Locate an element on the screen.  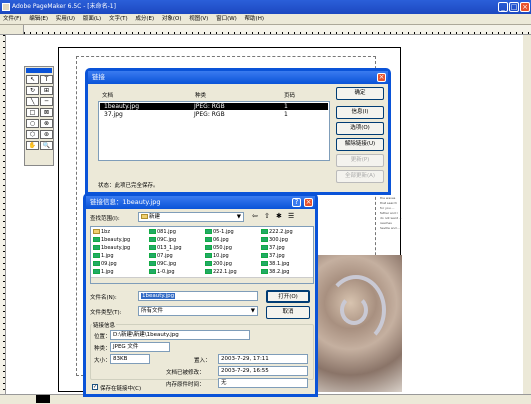
links-list-row: 1beauty.jpg JPEG: RGB 1 is located at coordinates (214, 106).